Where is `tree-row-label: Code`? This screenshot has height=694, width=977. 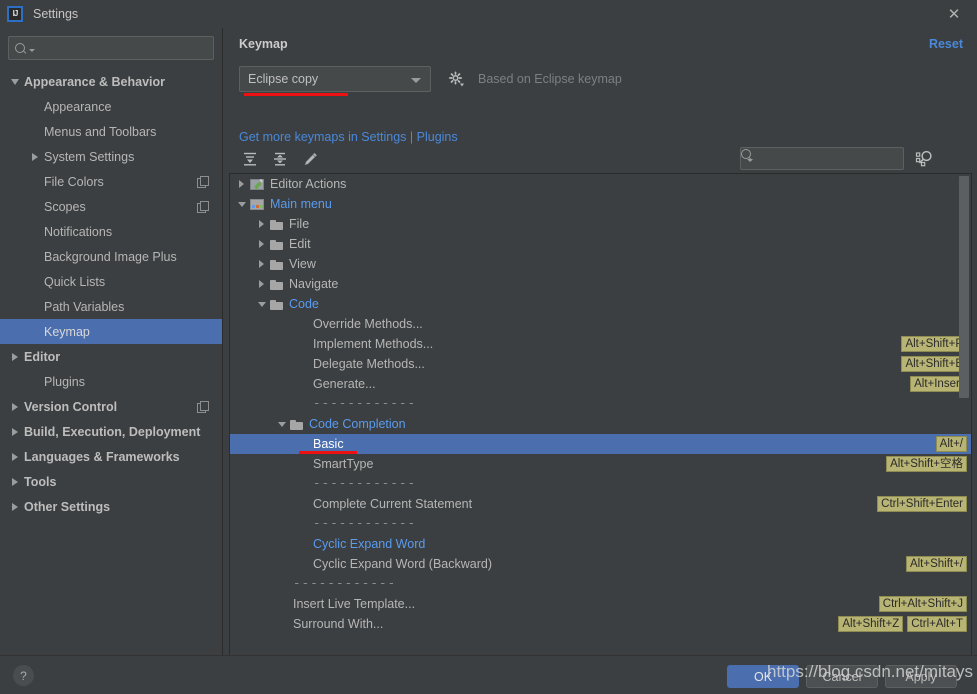 tree-row-label: Code is located at coordinates (304, 304).